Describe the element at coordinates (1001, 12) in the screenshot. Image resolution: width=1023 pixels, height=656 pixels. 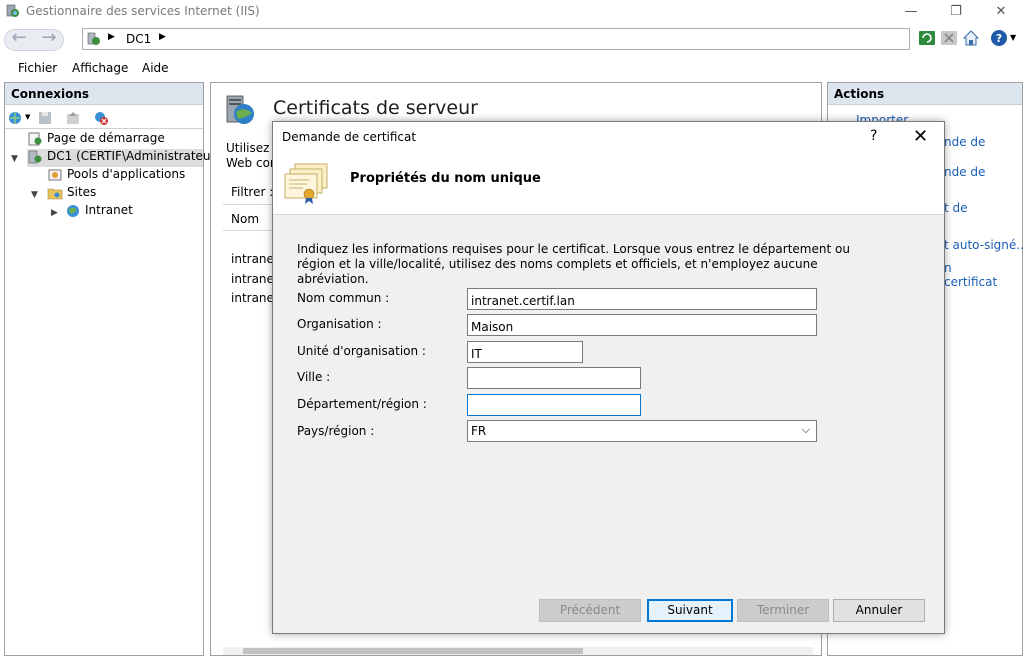
I see `window-close-button: ✕` at that location.